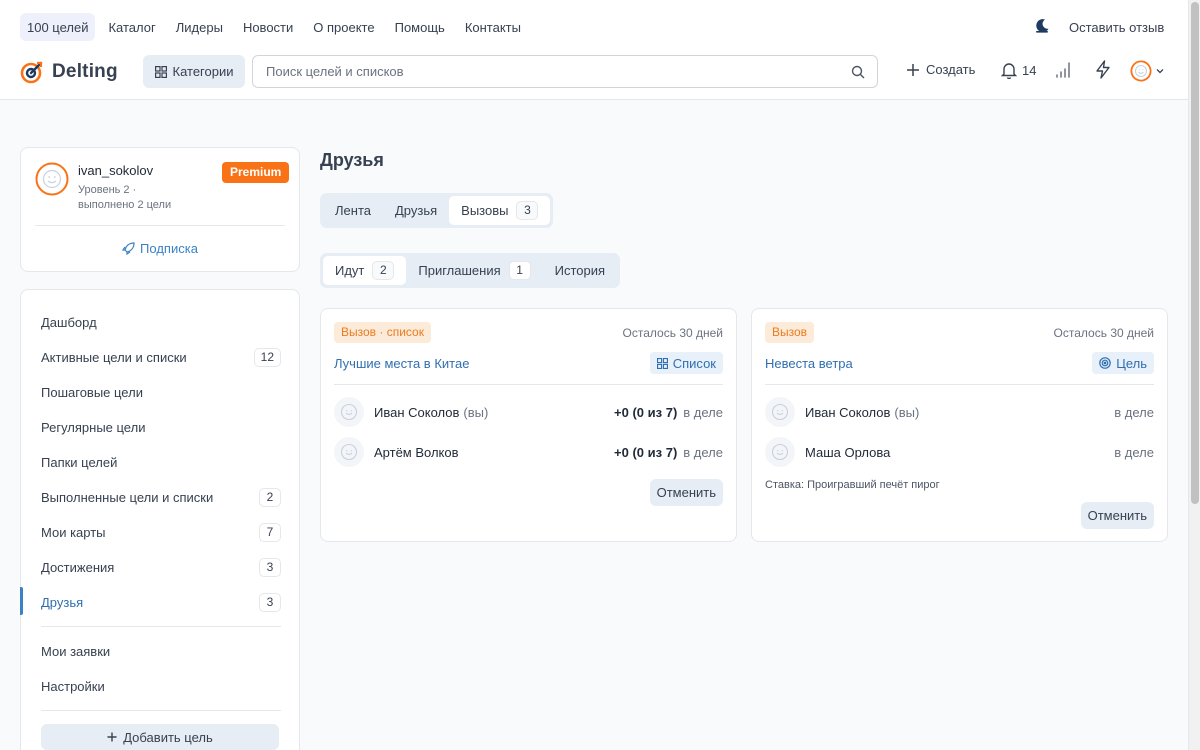 This screenshot has width=1200, height=750. Describe the element at coordinates (161, 651) in the screenshot. I see `sidebar-item-my-requests: Мои заявки` at that location.